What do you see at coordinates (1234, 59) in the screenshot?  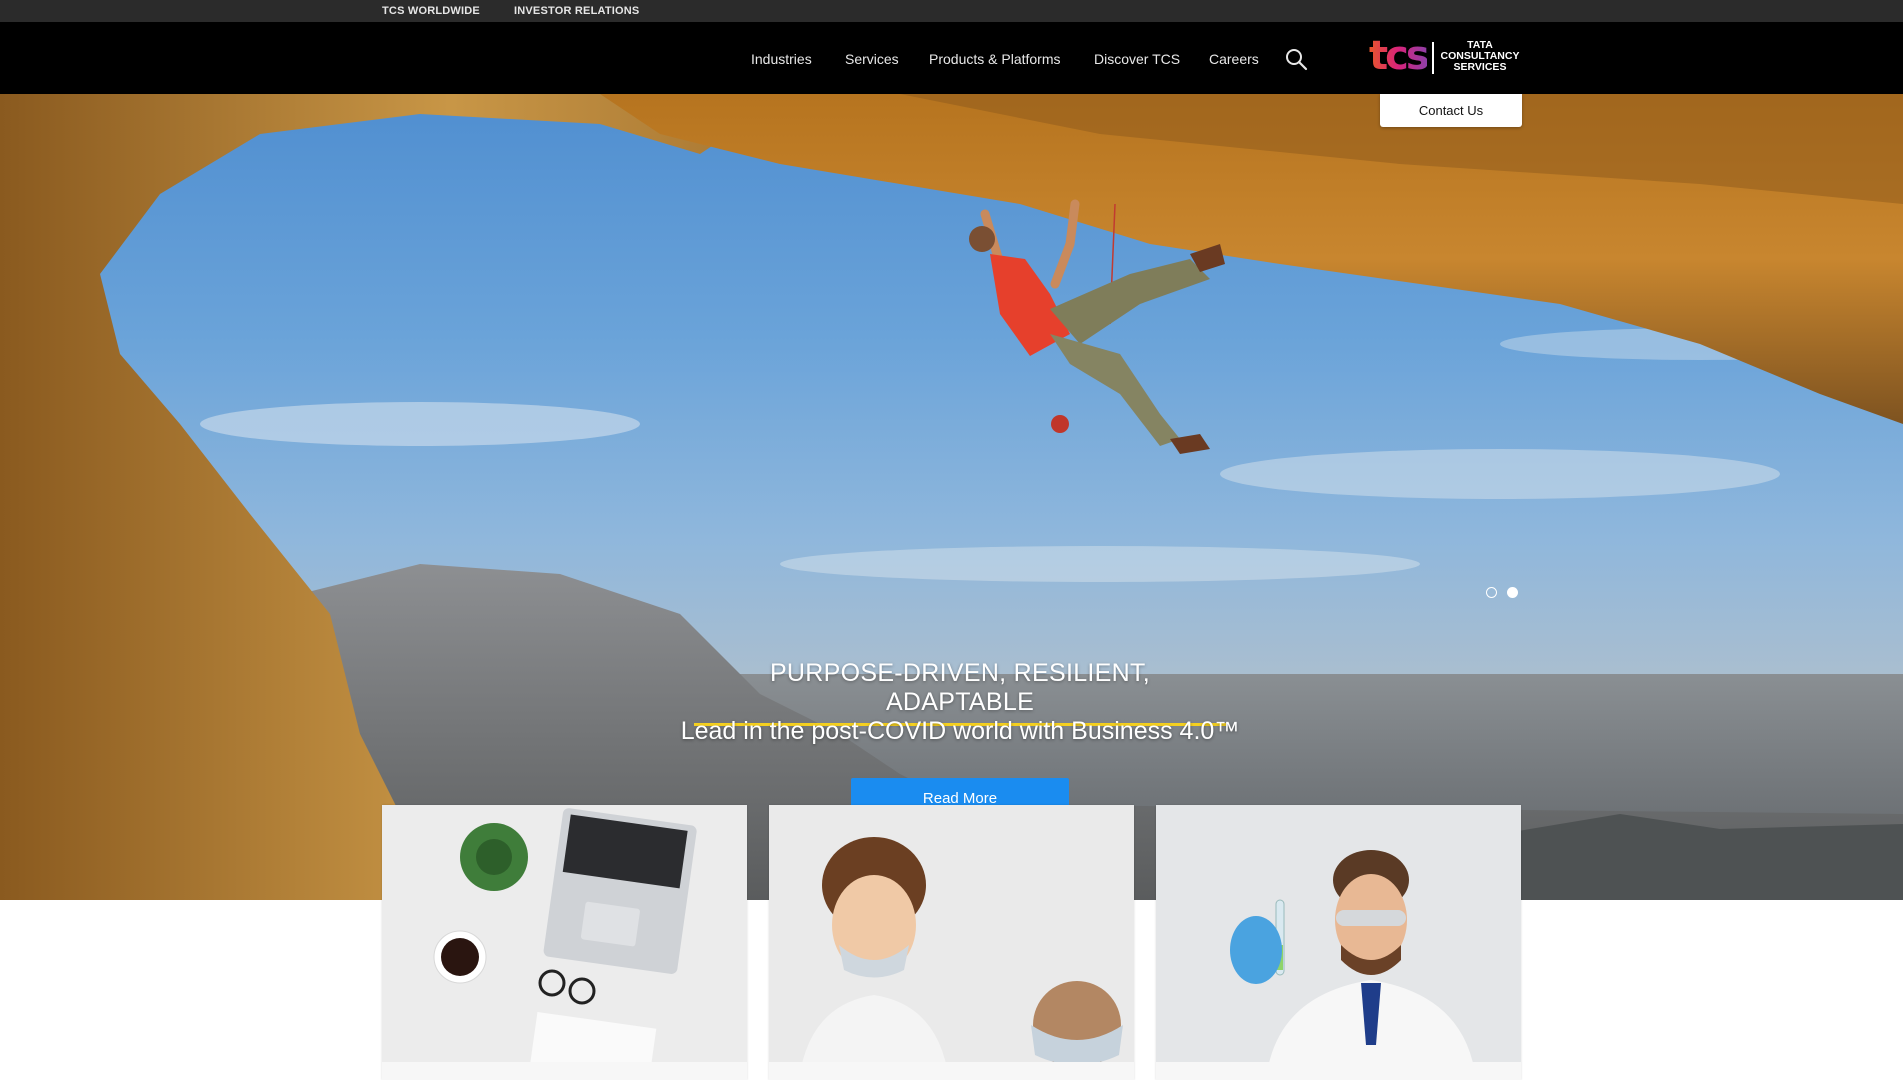 I see `nav-item-careers: Careers` at bounding box center [1234, 59].